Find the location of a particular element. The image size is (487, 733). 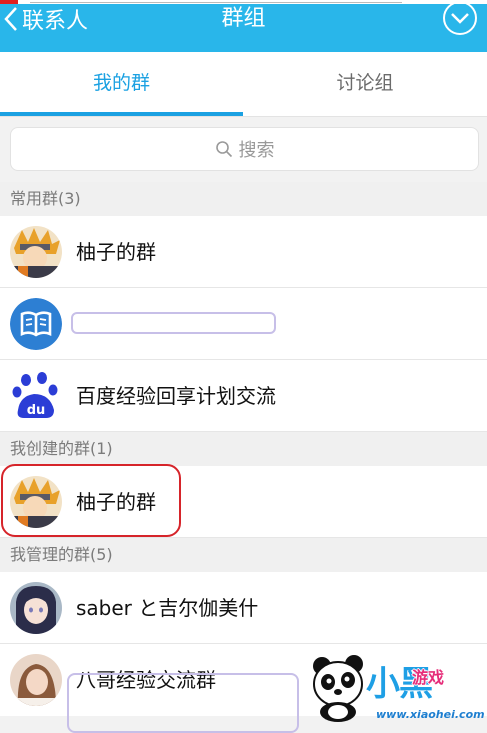

section-header-created: 我创建的群(1) is located at coordinates (243, 449).